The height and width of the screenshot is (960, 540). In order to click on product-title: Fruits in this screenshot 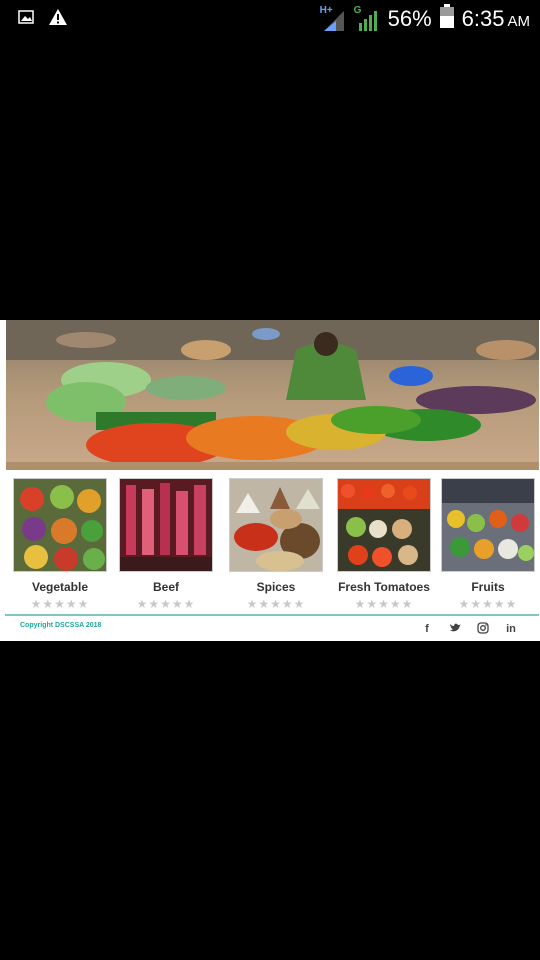, I will do `click(488, 587)`.